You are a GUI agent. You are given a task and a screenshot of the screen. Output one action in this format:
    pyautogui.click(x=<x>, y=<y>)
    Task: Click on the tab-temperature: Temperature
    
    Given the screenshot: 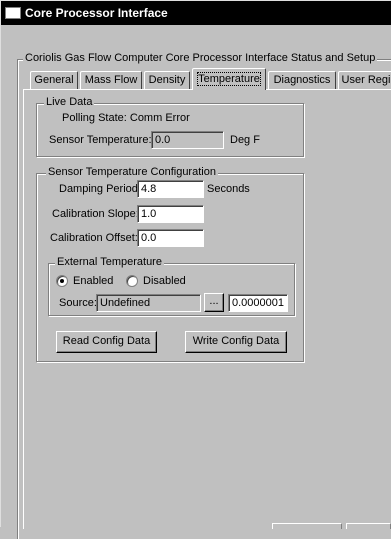 What is the action you would take?
    pyautogui.click(x=229, y=79)
    